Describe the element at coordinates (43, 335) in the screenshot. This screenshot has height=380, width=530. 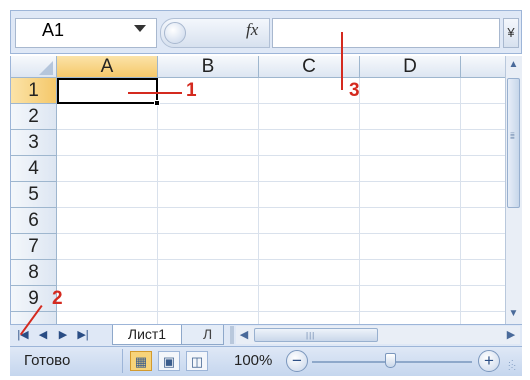
I see `previous-sheet-icon: ◀` at that location.